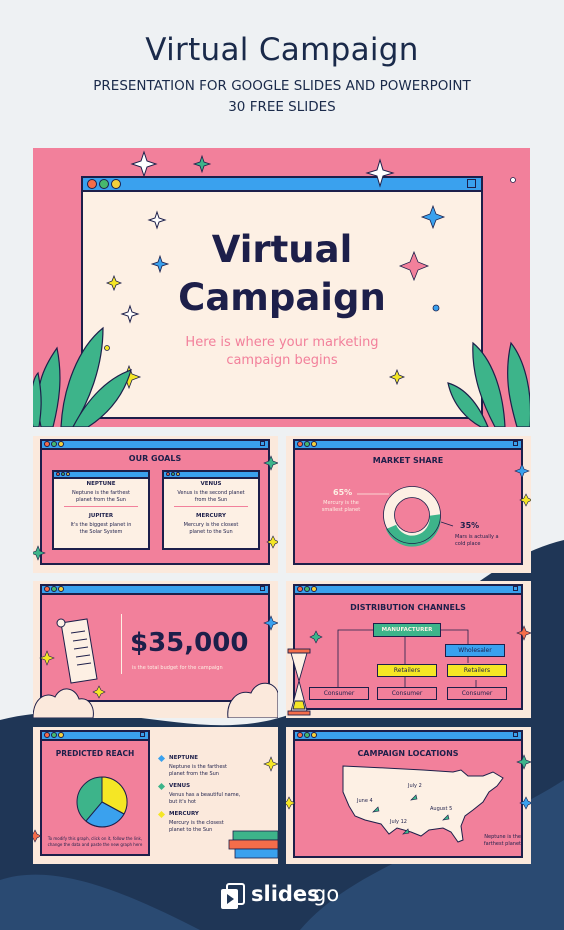 Image resolution: width=564 pixels, height=930 pixels. What do you see at coordinates (522, 485) in the screenshot?
I see `market-decor` at bounding box center [522, 485].